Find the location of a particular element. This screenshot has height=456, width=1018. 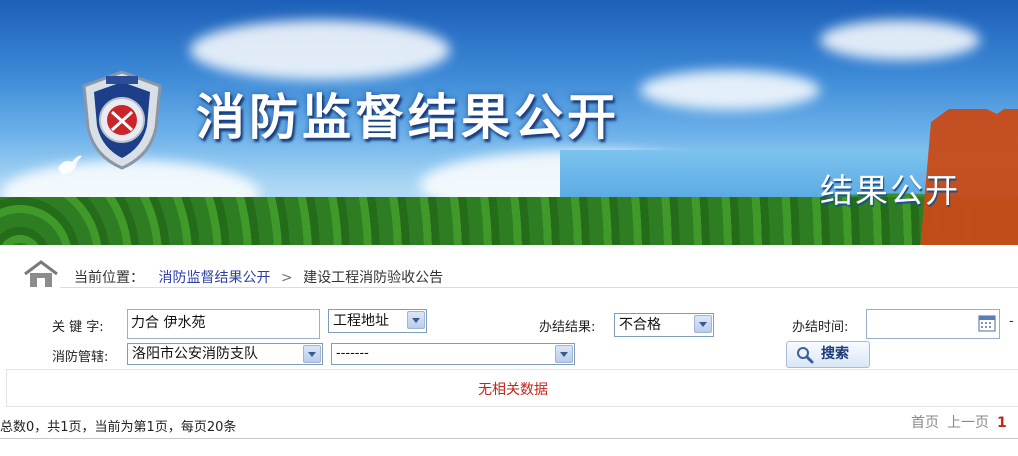

keyword-type-value: 工程地址 is located at coordinates (361, 321).